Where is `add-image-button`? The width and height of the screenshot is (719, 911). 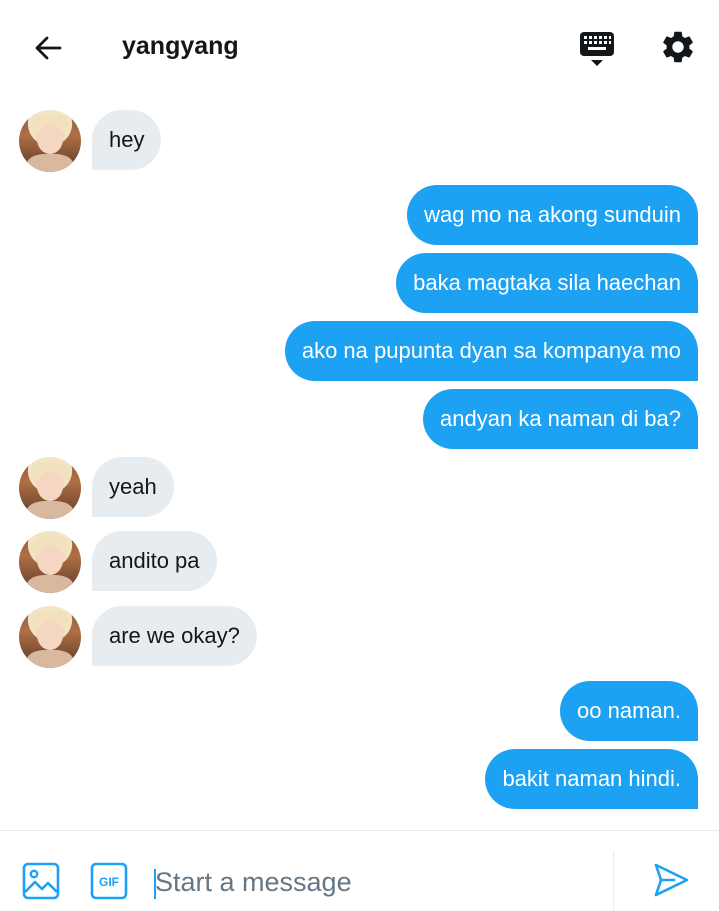
add-image-button is located at coordinates (41, 881).